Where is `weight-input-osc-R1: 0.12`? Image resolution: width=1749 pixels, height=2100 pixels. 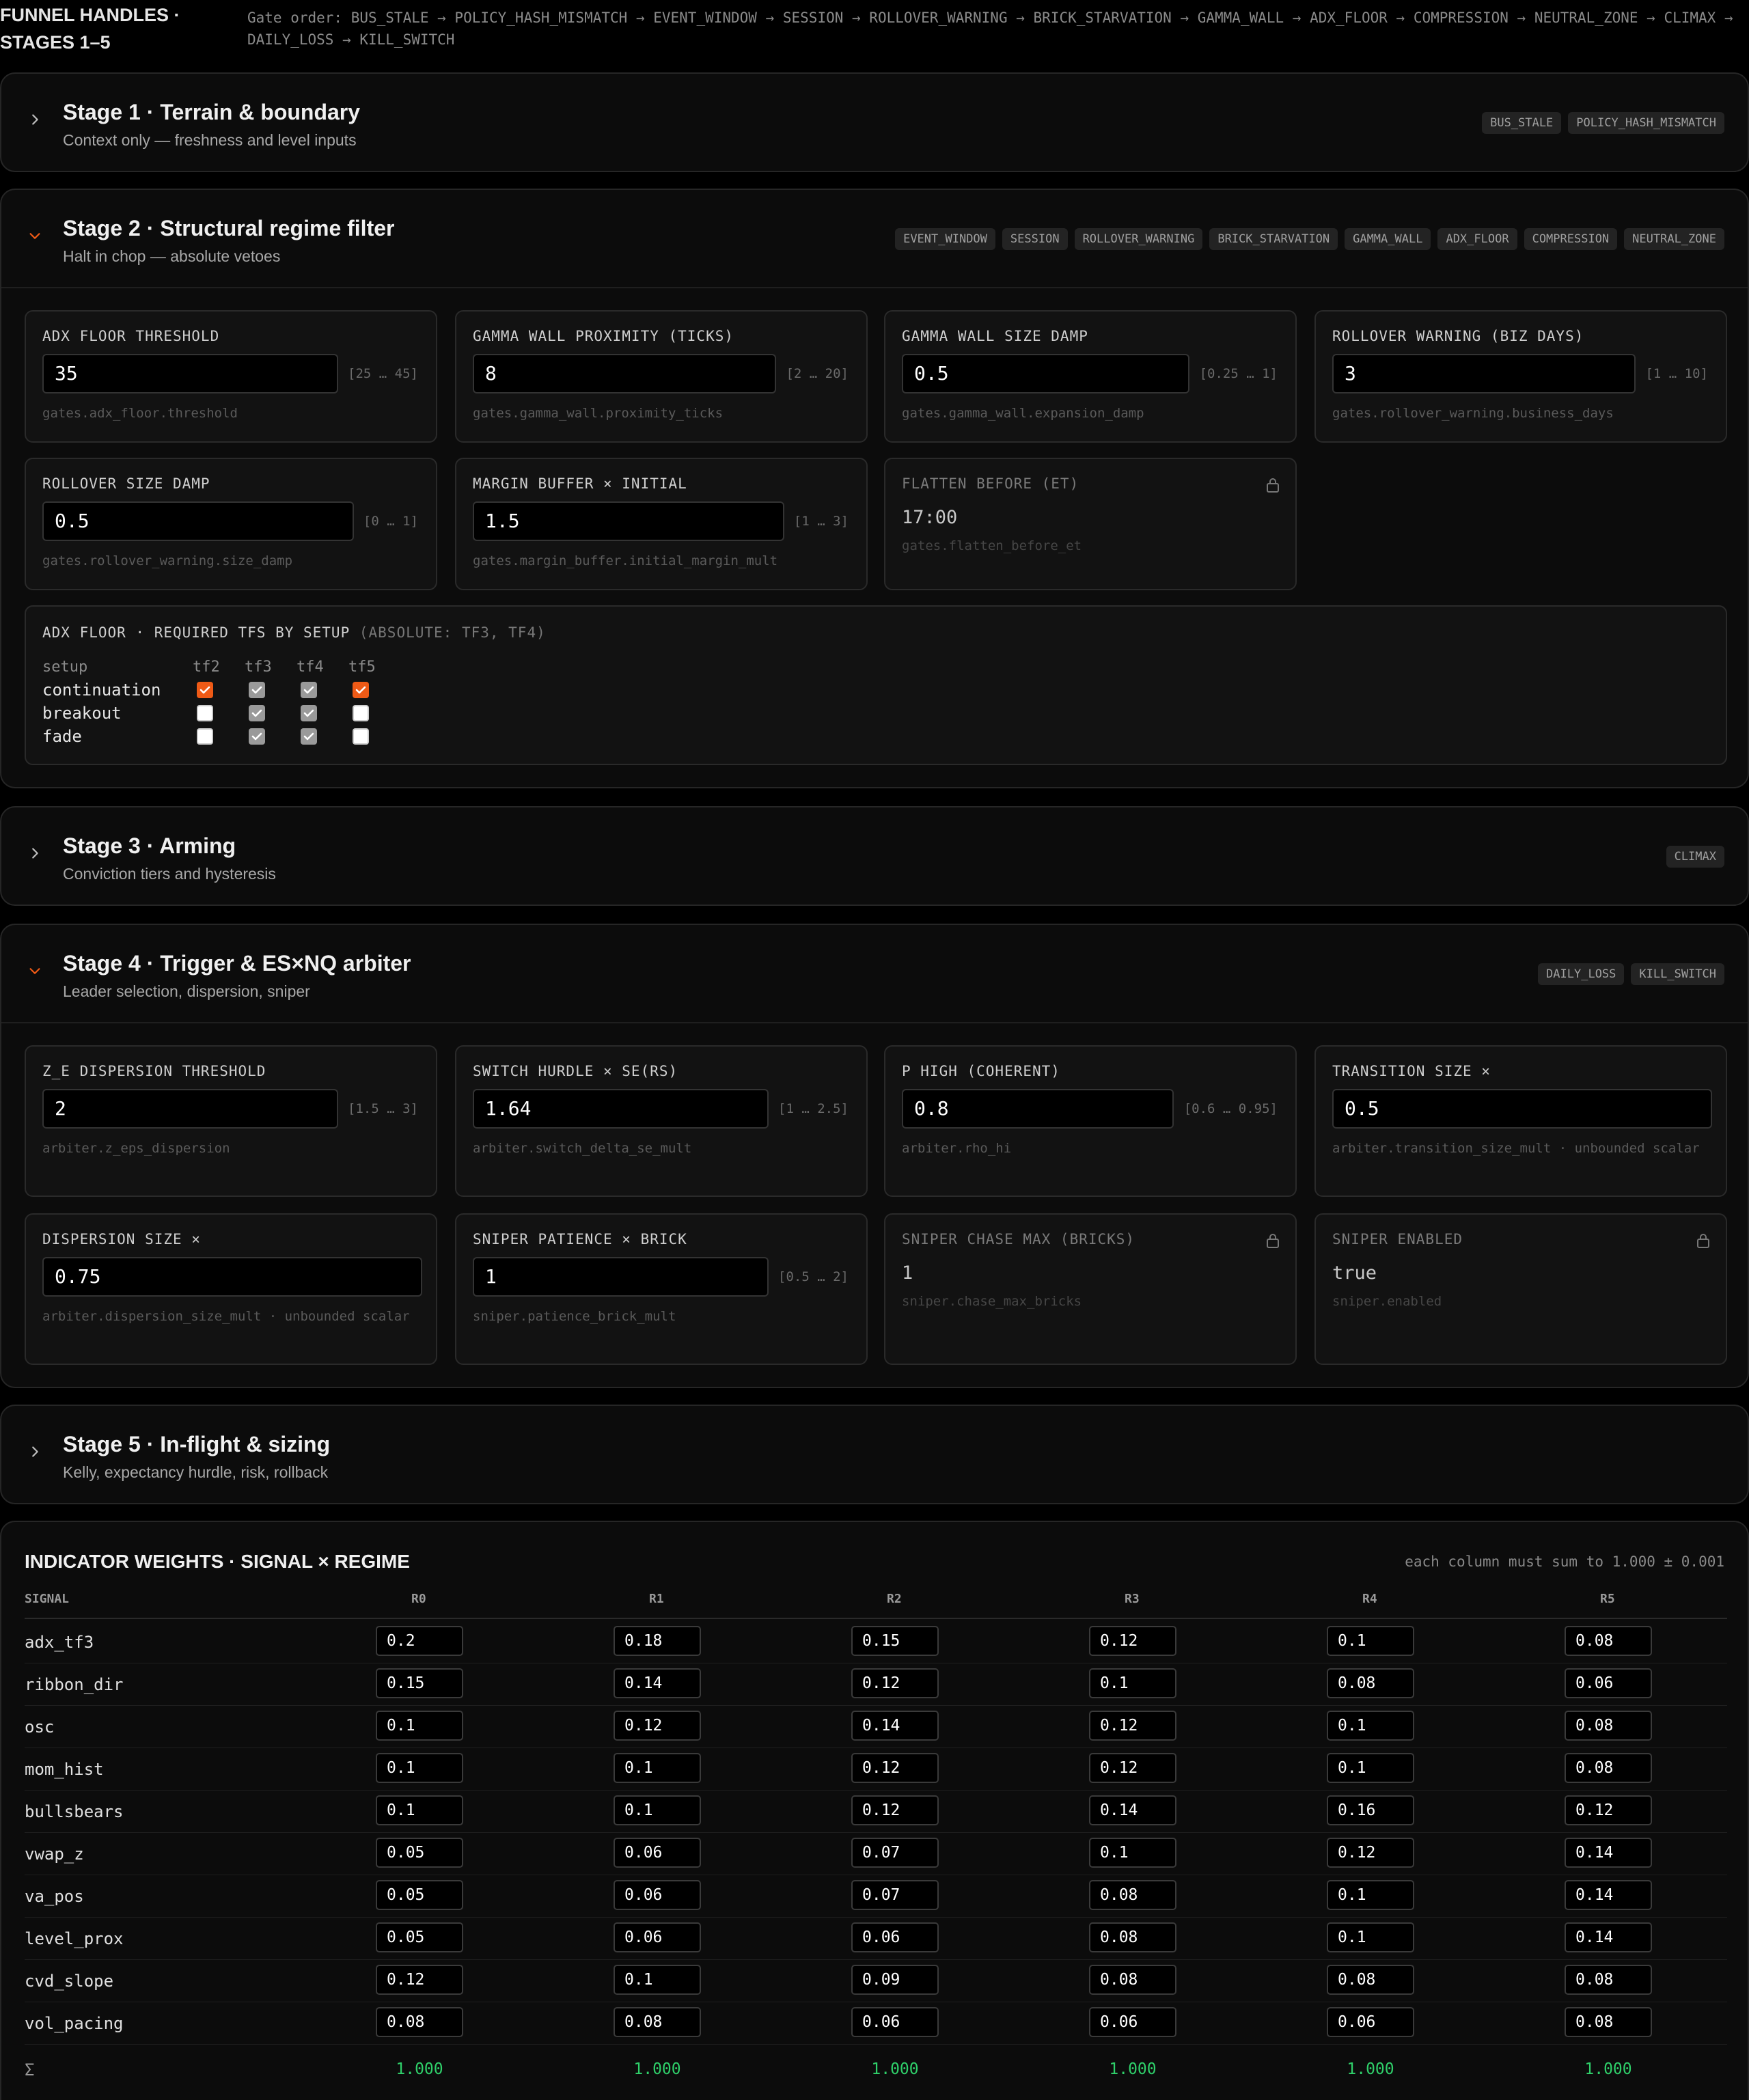 weight-input-osc-R1: 0.12 is located at coordinates (657, 1726).